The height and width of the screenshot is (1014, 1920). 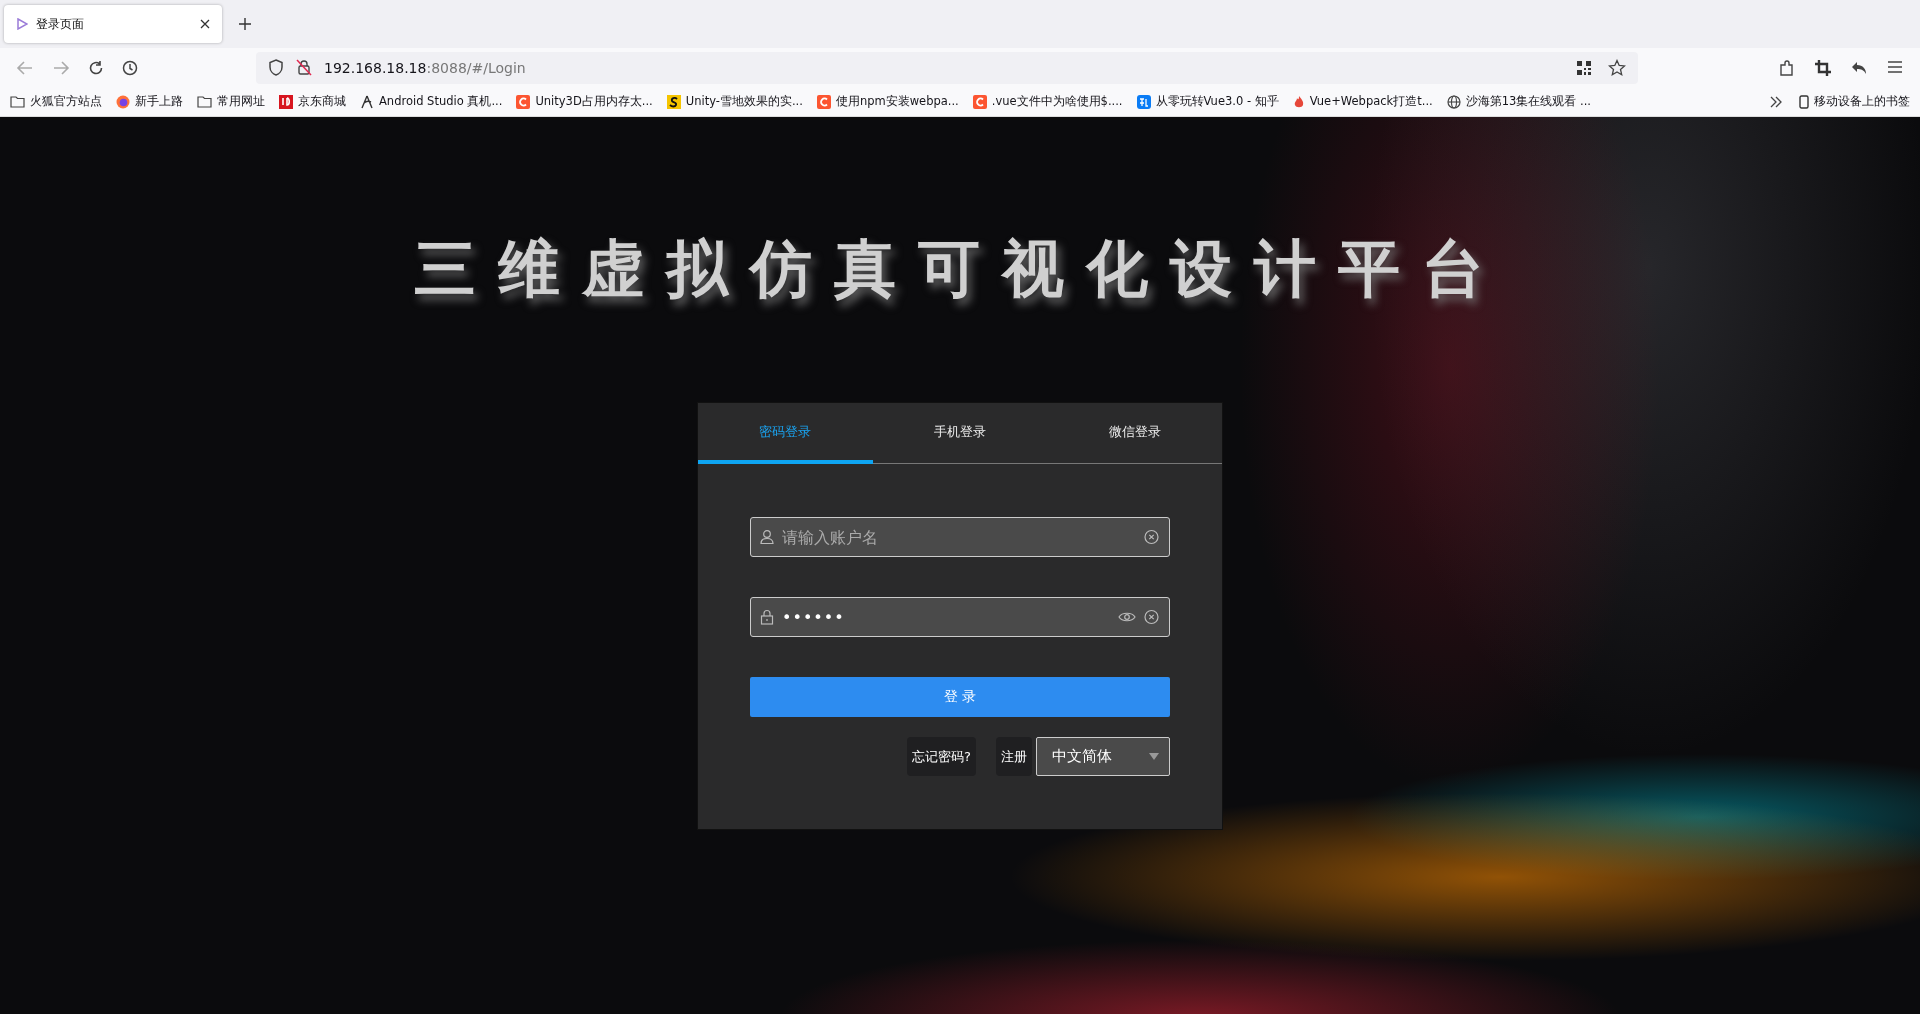 What do you see at coordinates (286, 101) in the screenshot?
I see `jd-icon` at bounding box center [286, 101].